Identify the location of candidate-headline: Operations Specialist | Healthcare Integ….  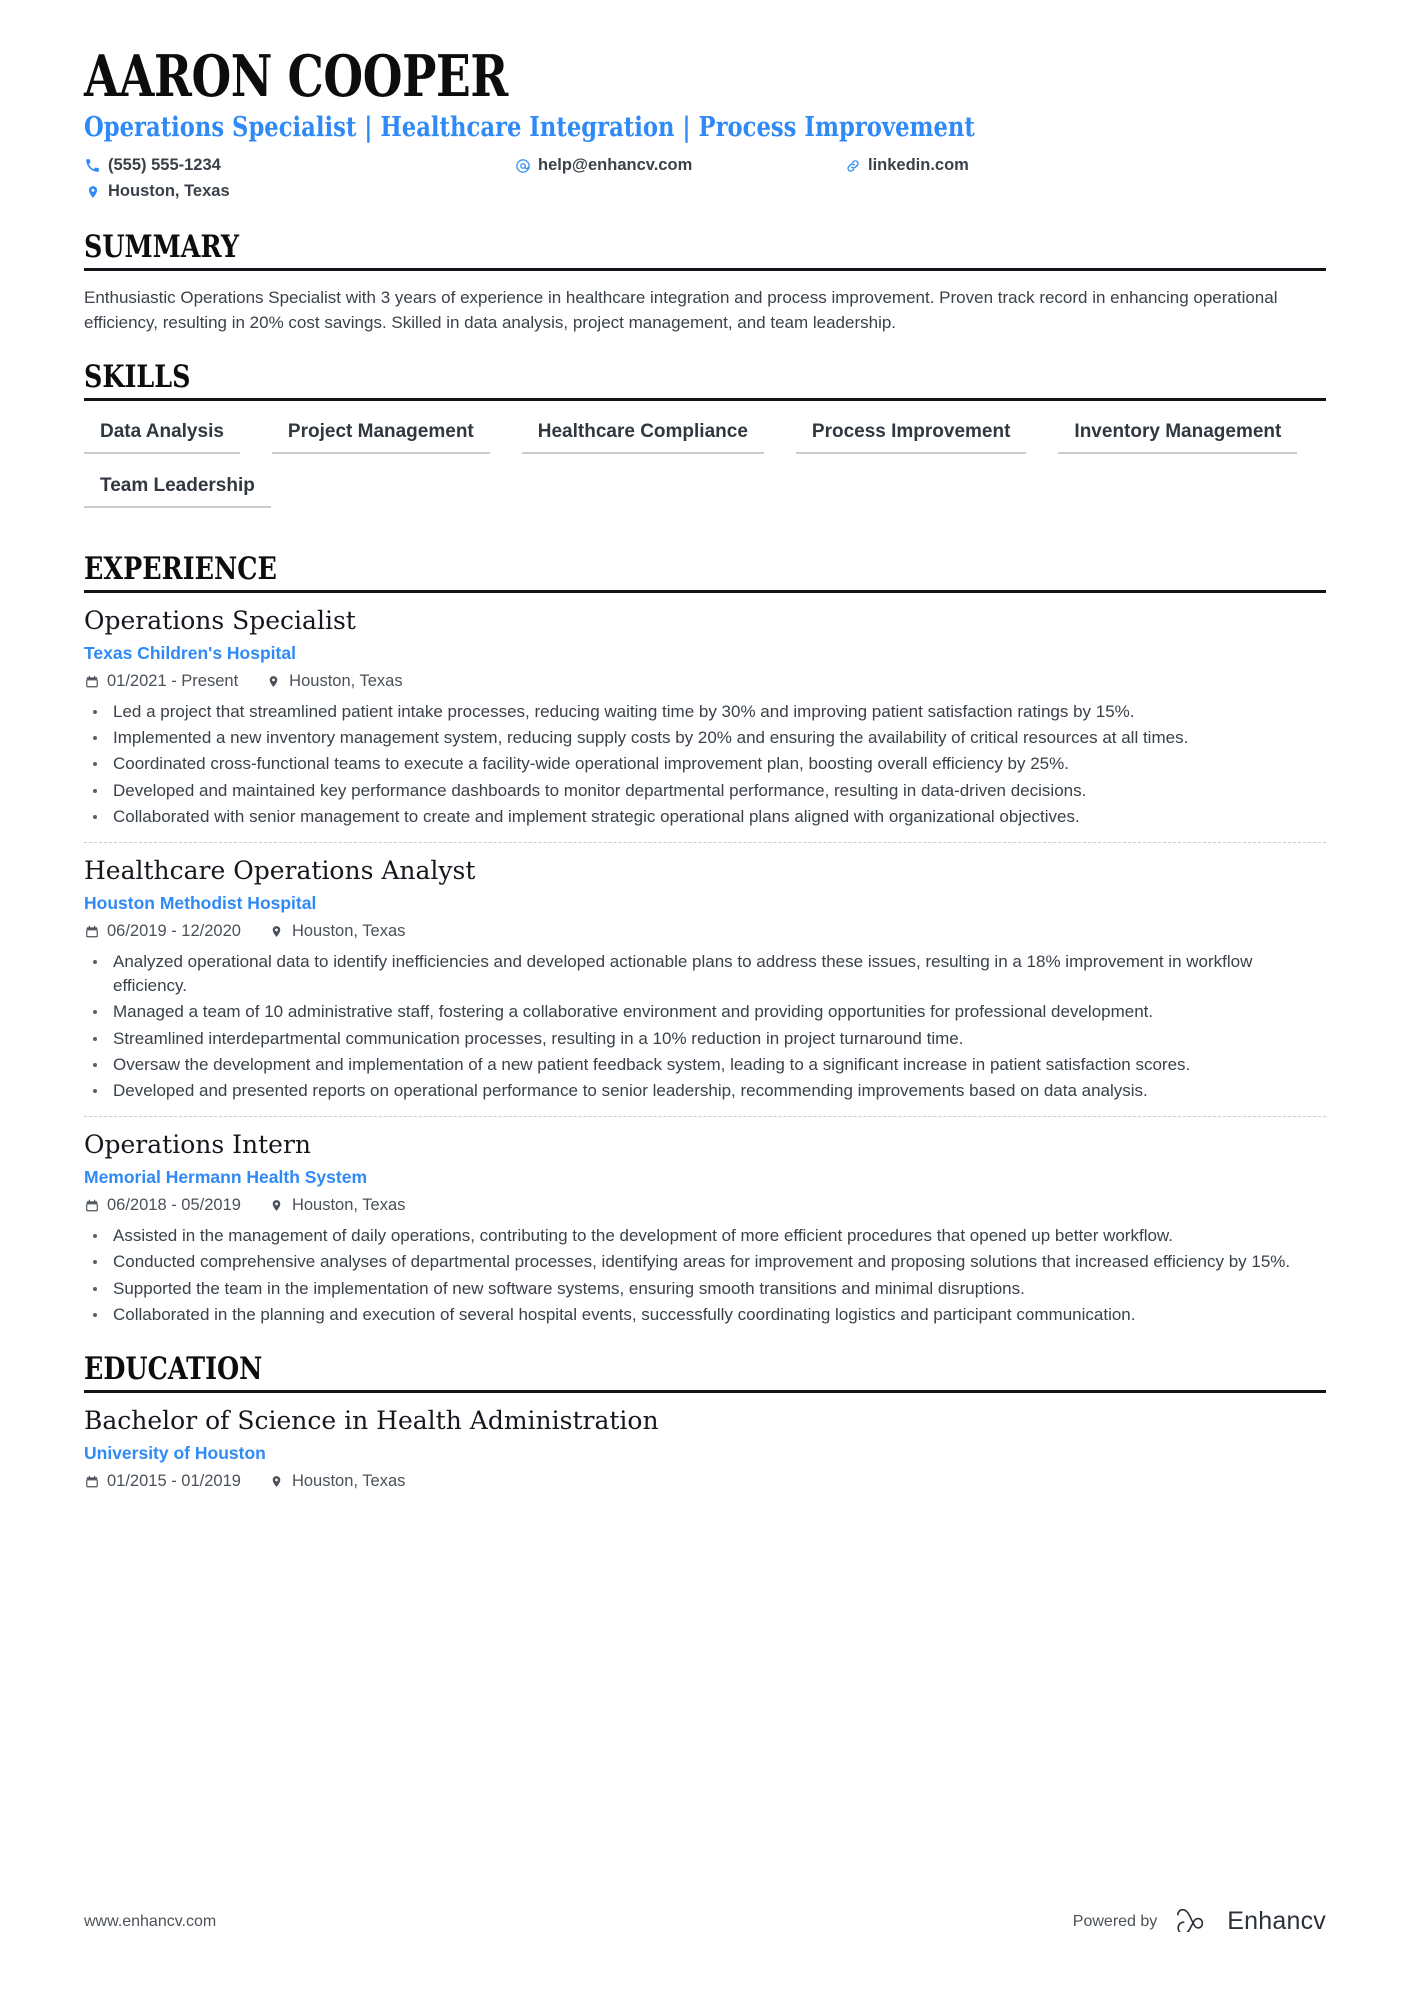
(529, 128).